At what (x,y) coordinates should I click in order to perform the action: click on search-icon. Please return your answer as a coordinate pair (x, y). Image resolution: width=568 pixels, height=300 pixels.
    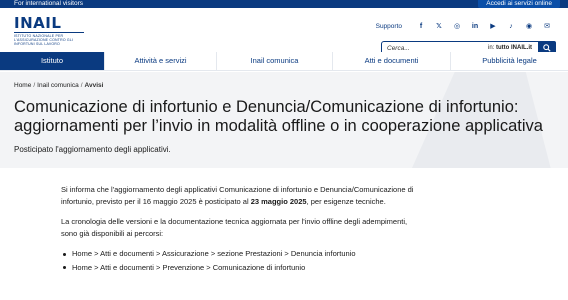
    Looking at the image, I should click on (547, 48).